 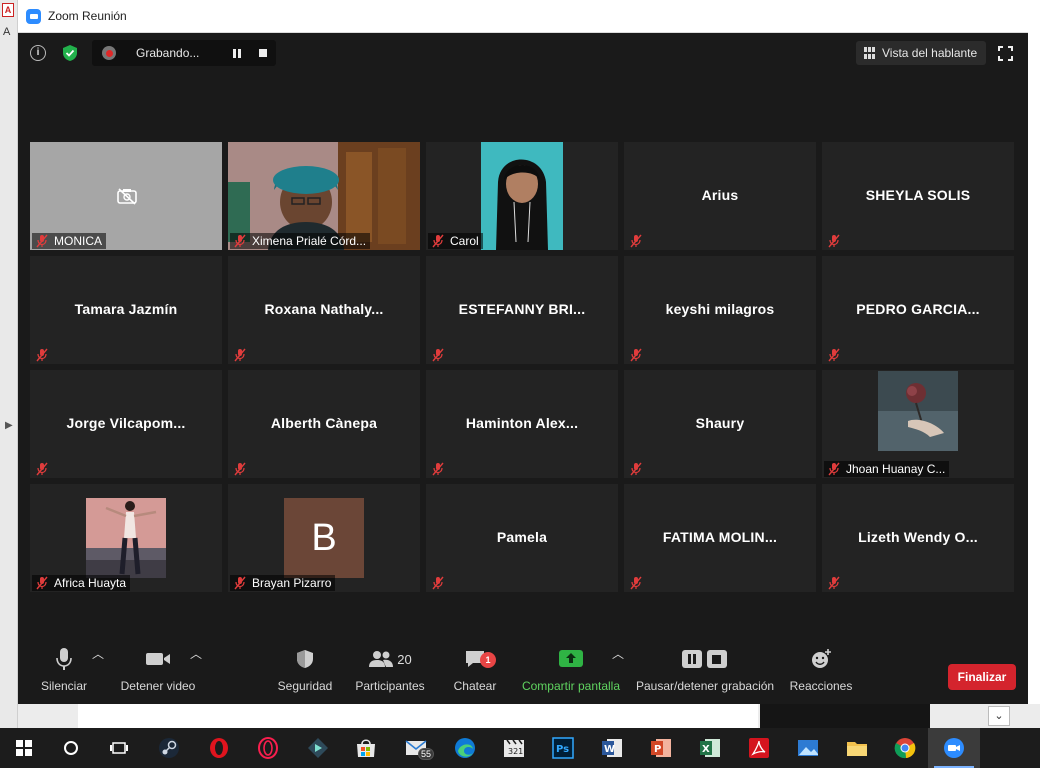 I want to click on photoshop-icon: Ps, so click(x=563, y=748).